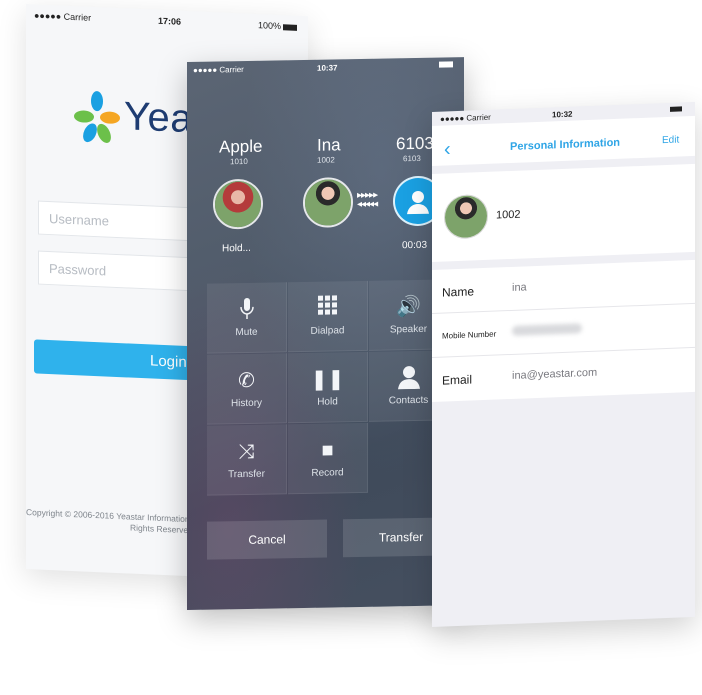 The image size is (702, 695). Describe the element at coordinates (170, 21) in the screenshot. I see `status-time: 17:06` at that location.